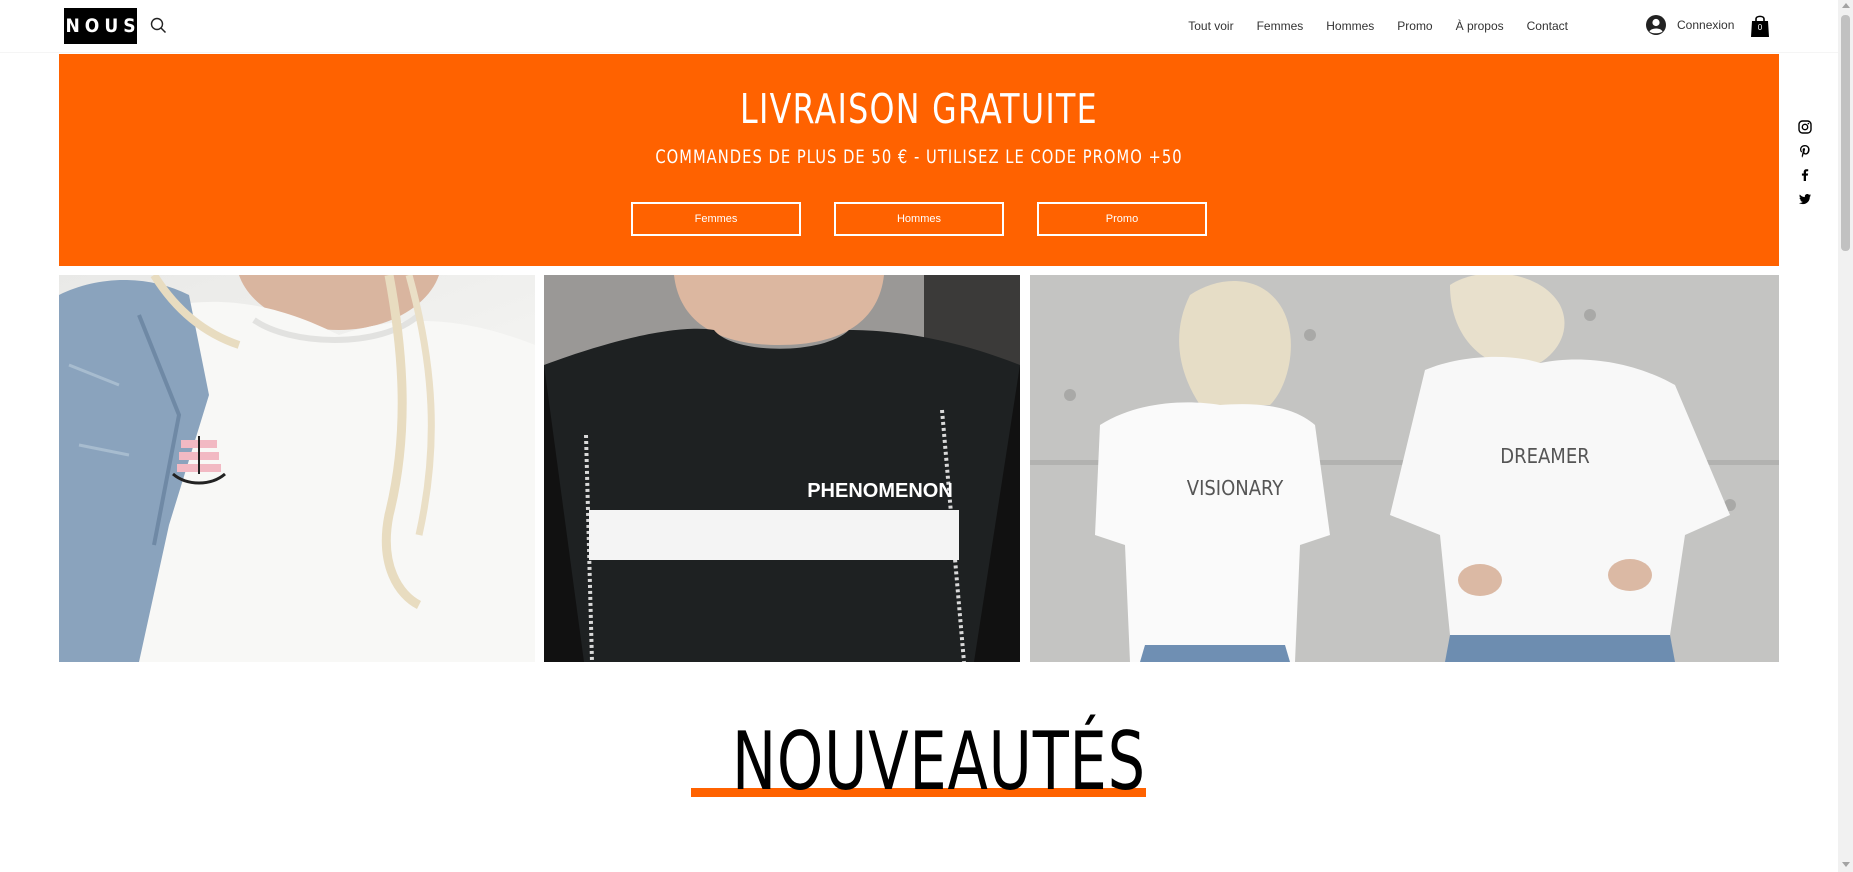  I want to click on shirt-text-visionary: VISIONARY, so click(1235, 488).